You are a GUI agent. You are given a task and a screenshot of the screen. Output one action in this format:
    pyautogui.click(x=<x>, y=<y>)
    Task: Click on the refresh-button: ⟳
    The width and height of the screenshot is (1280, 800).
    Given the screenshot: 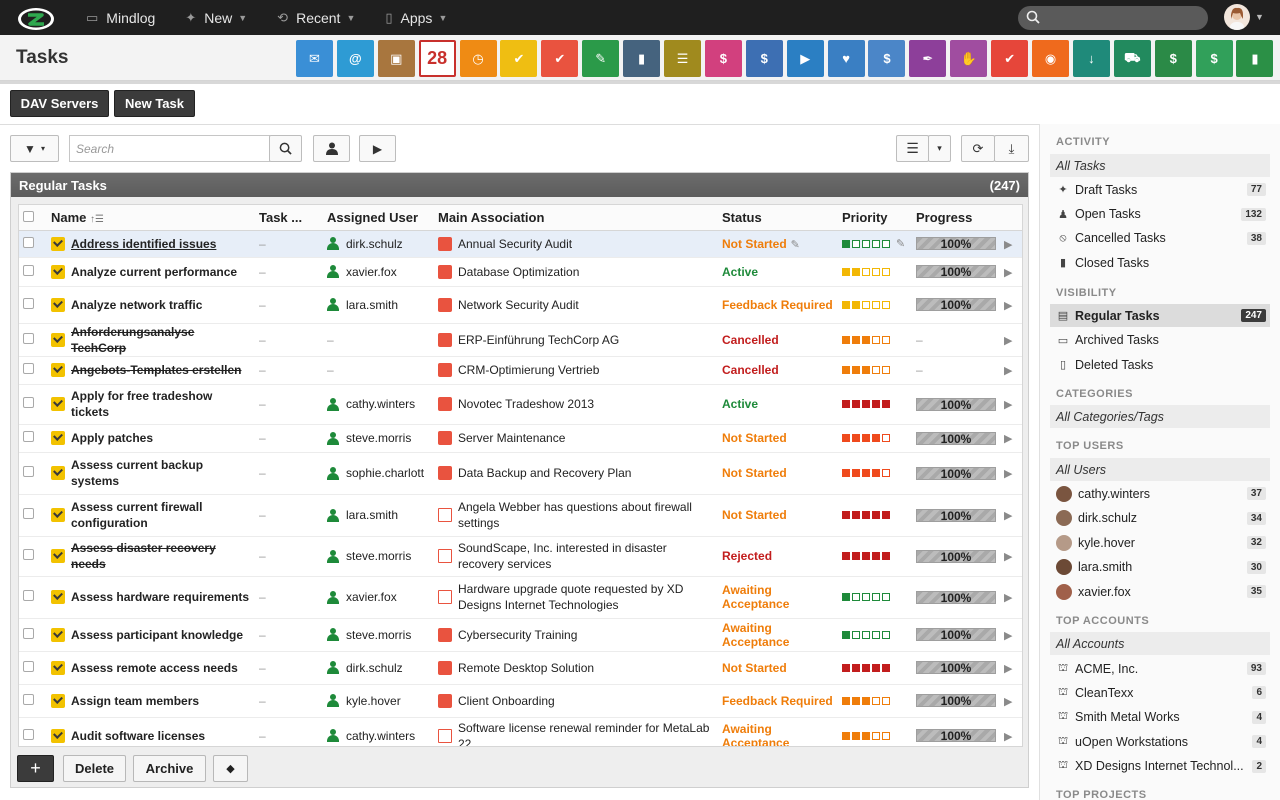 What is the action you would take?
    pyautogui.click(x=978, y=148)
    